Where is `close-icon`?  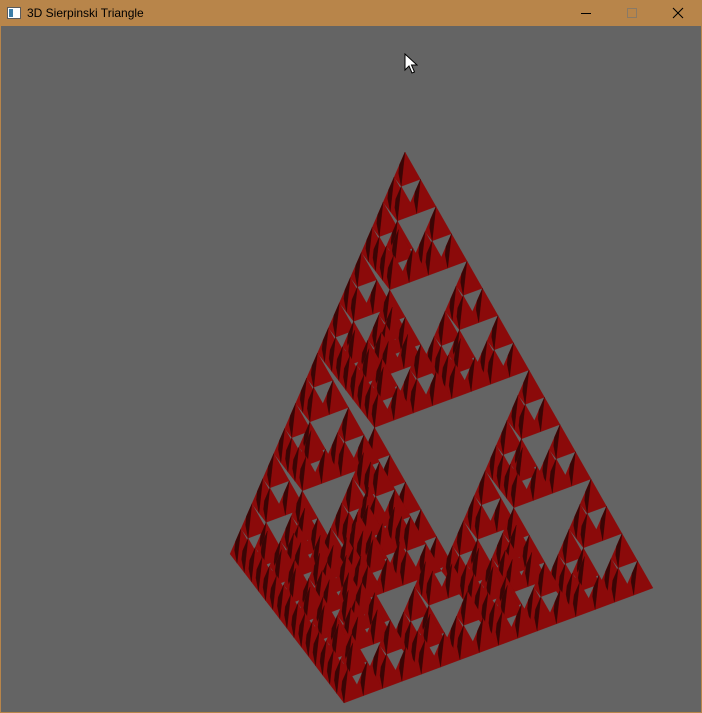 close-icon is located at coordinates (678, 13).